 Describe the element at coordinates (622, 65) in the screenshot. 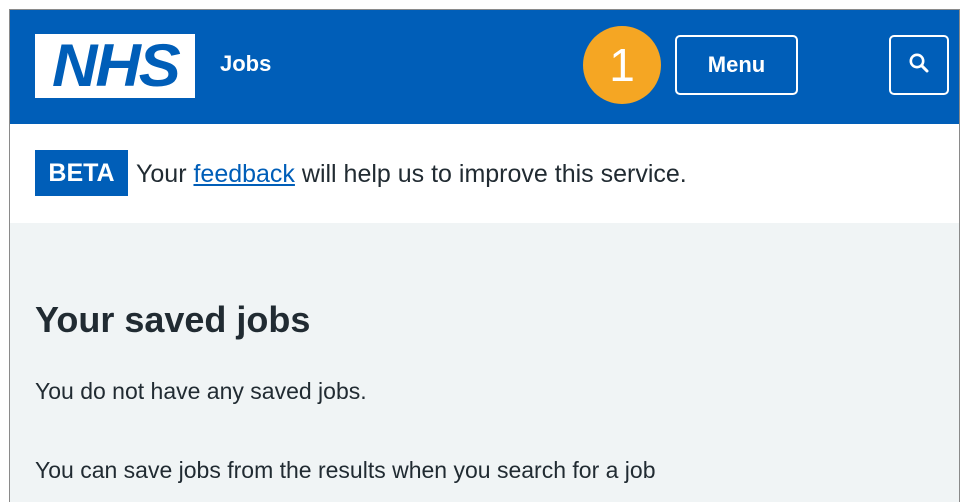

I see `step-number-badge: 1` at that location.